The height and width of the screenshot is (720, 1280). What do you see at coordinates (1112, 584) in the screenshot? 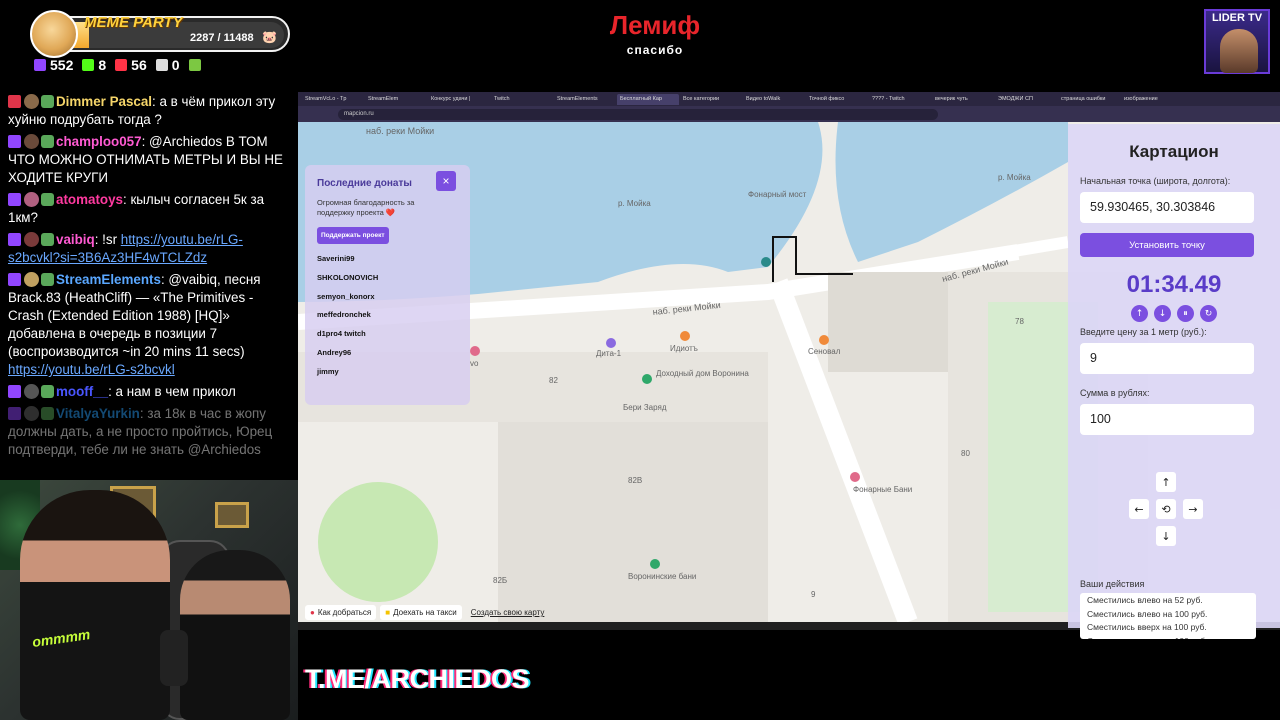
I see `actions-label: Ваши действия` at bounding box center [1112, 584].